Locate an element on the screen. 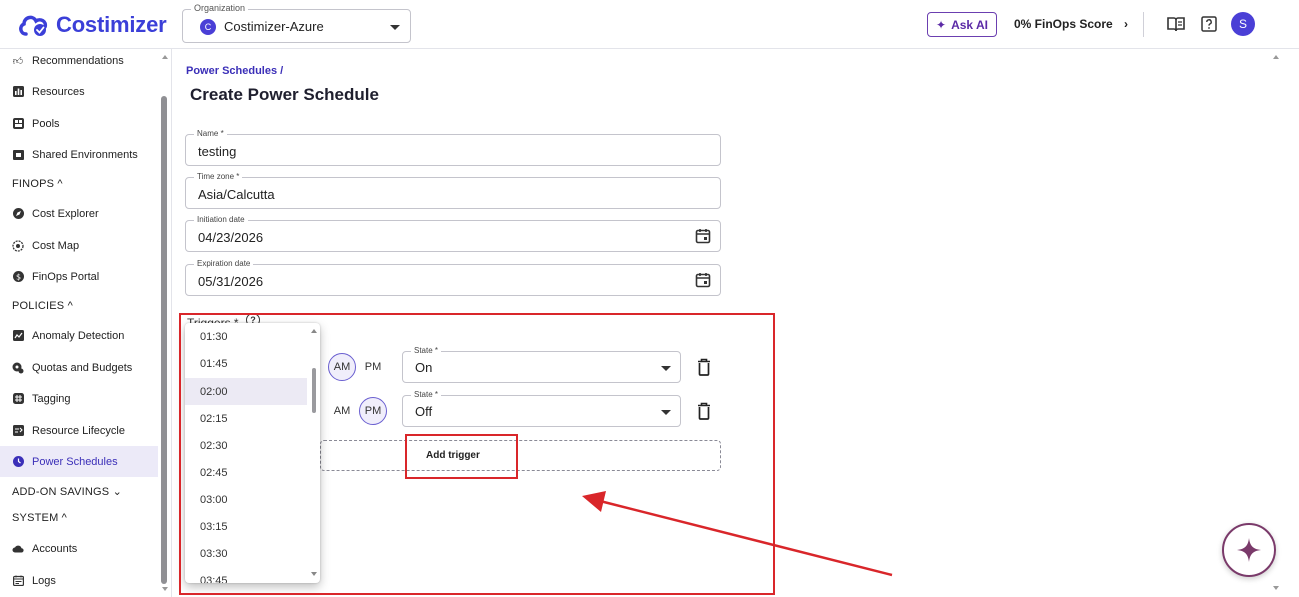 The width and height of the screenshot is (1299, 597). initiation-date-field: Initiation date 04/23/2026 is located at coordinates (453, 233).